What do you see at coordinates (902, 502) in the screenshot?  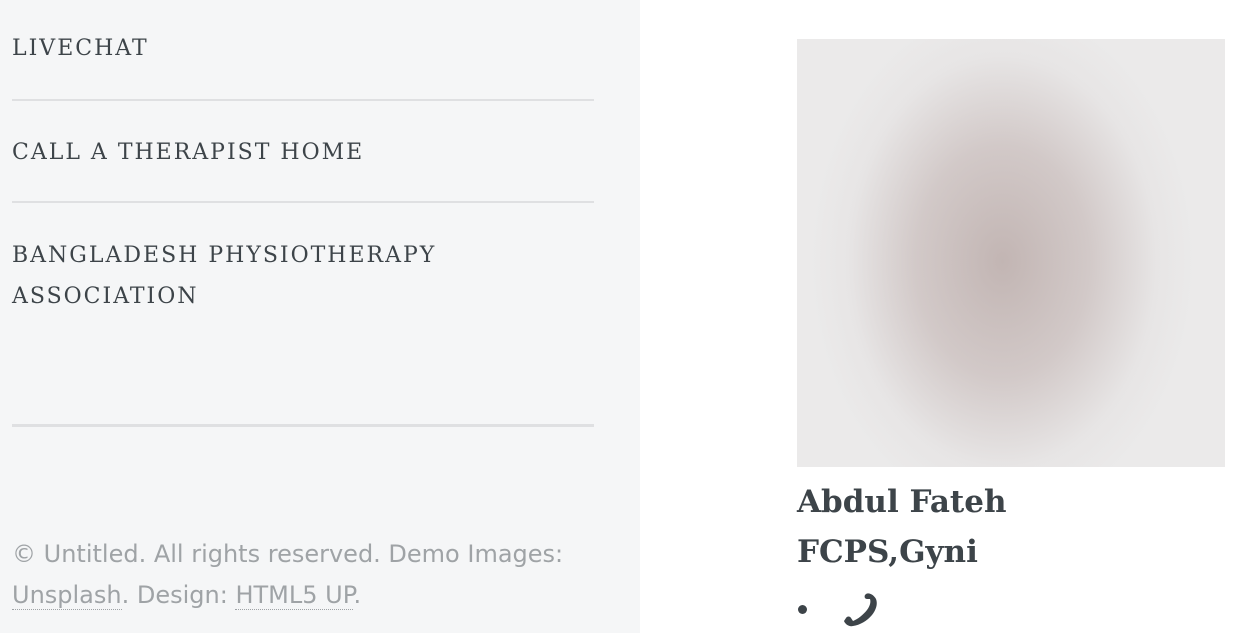 I see `doctor-name: Abdul Fateh` at bounding box center [902, 502].